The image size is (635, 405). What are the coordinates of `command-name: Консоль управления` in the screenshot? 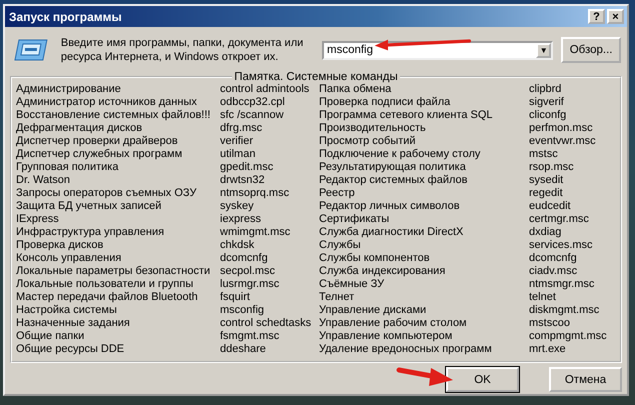 It's located at (69, 258).